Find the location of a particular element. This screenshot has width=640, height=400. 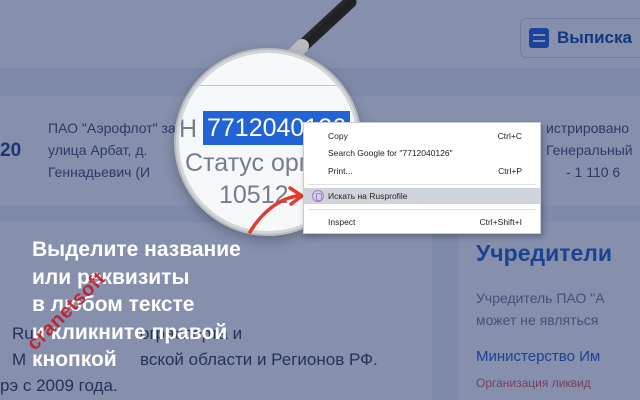

lens-status-line: Статус орга is located at coordinates (253, 163).